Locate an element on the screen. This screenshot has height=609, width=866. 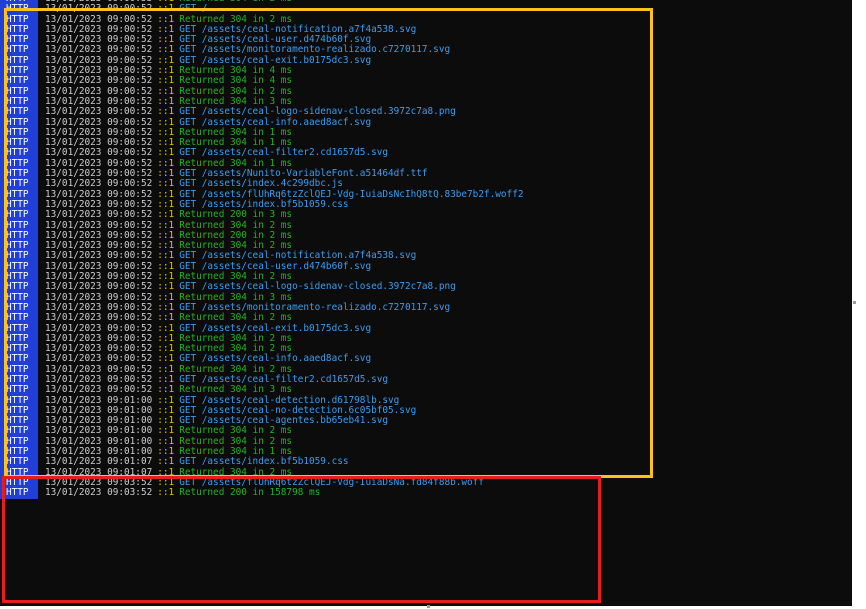
log-timestamp: 13/01/2023 09:03:52 is located at coordinates (99, 493).